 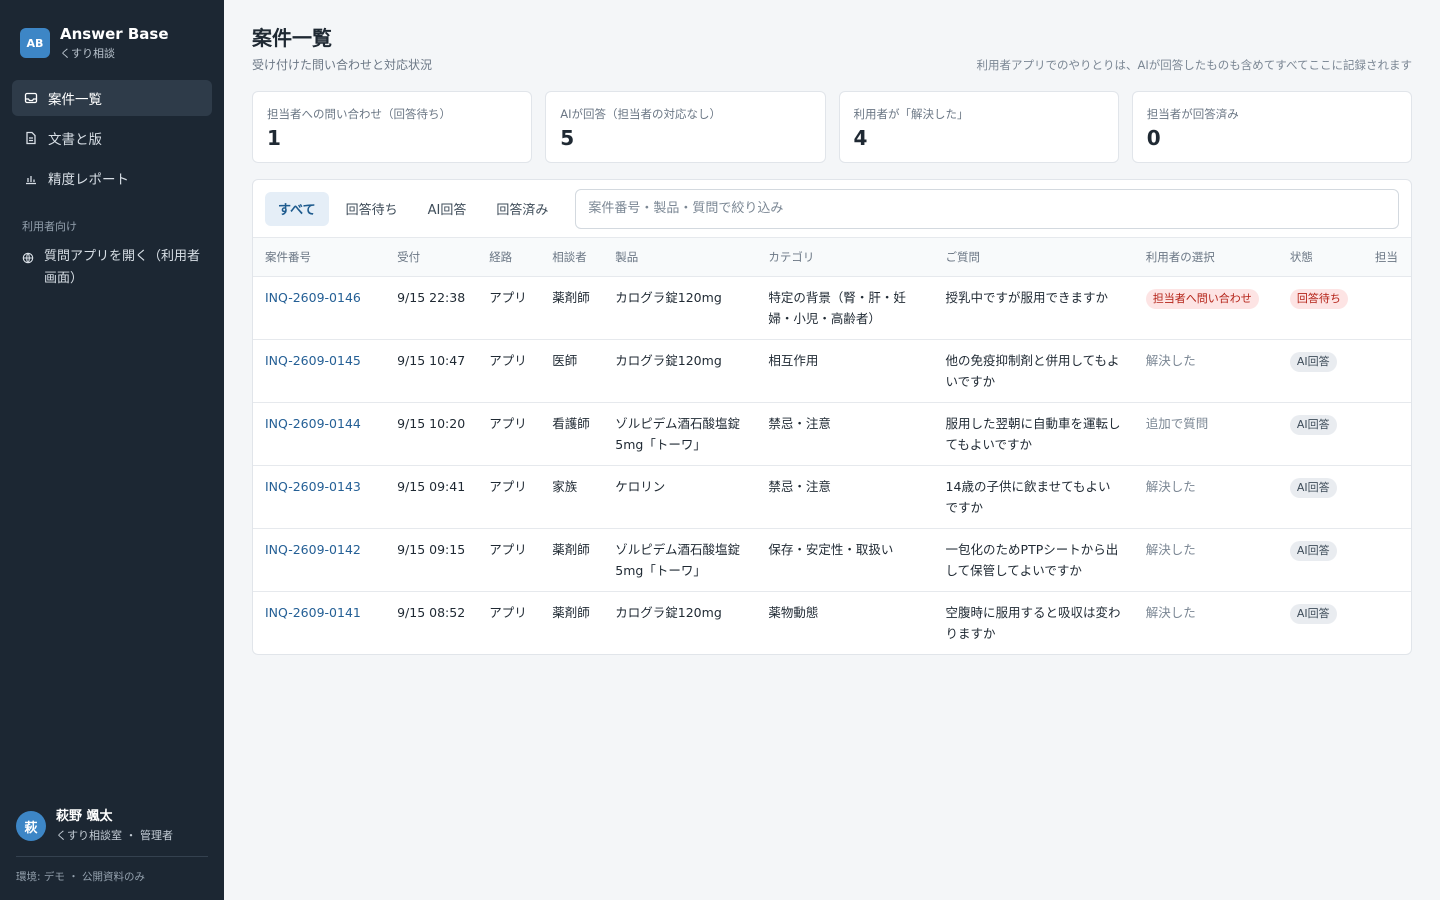 What do you see at coordinates (114, 34) in the screenshot?
I see `app-title: Answer Base` at bounding box center [114, 34].